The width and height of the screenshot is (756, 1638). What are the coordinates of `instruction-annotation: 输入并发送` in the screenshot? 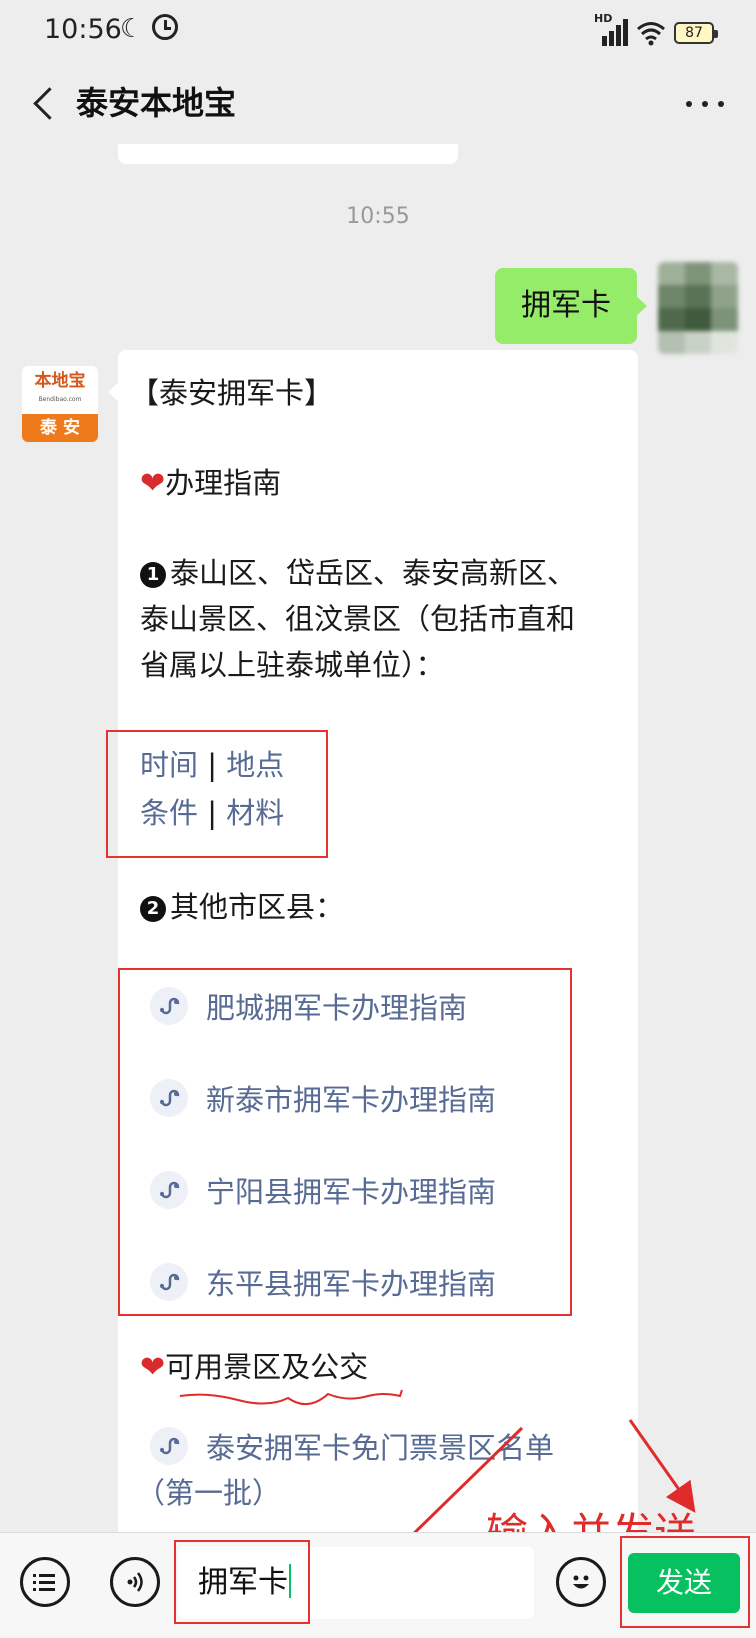 It's located at (591, 1516).